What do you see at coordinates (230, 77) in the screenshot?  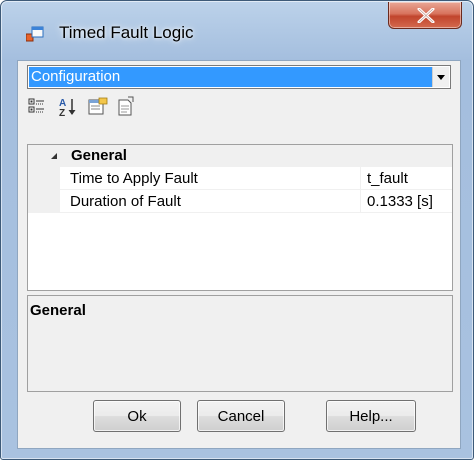 I see `object-selector-value: Configuration` at bounding box center [230, 77].